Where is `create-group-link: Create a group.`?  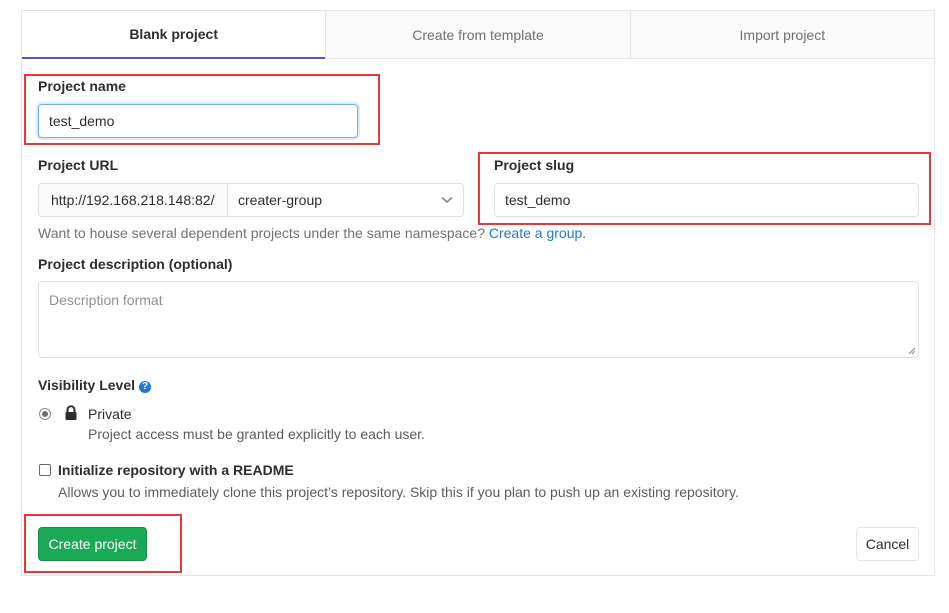 create-group-link: Create a group. is located at coordinates (537, 233).